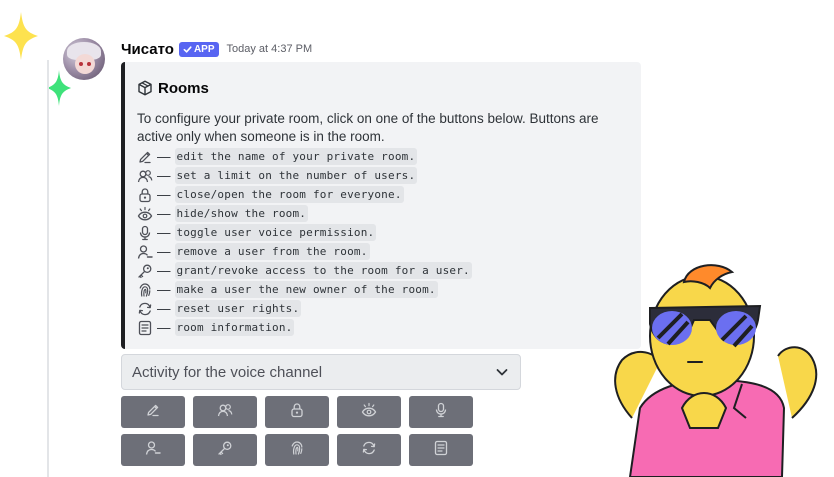  I want to click on list-item: — set a limit on the number of users., so click(383, 175).